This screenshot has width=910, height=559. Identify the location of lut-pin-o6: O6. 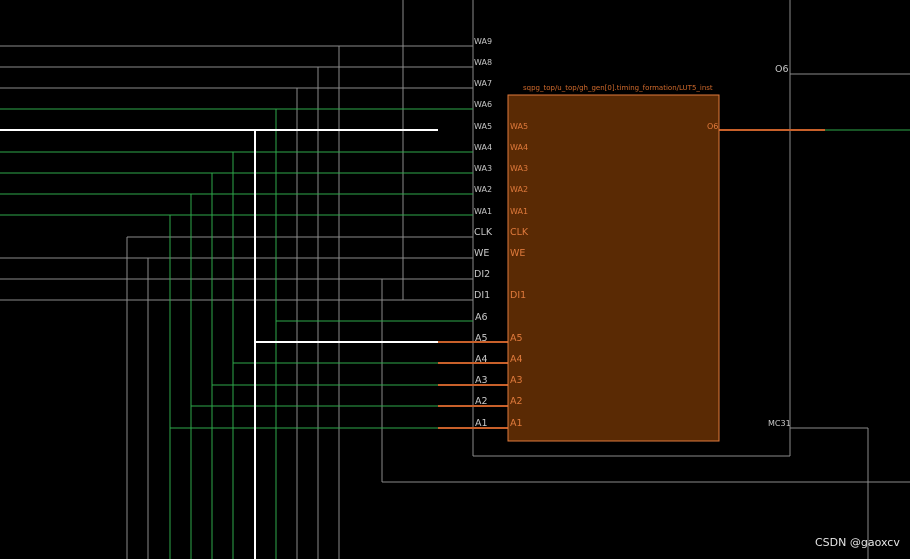
(712, 126).